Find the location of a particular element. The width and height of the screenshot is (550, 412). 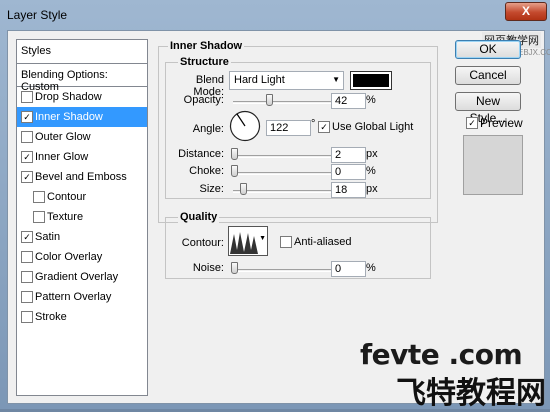

distance-input: 2 is located at coordinates (348, 155).